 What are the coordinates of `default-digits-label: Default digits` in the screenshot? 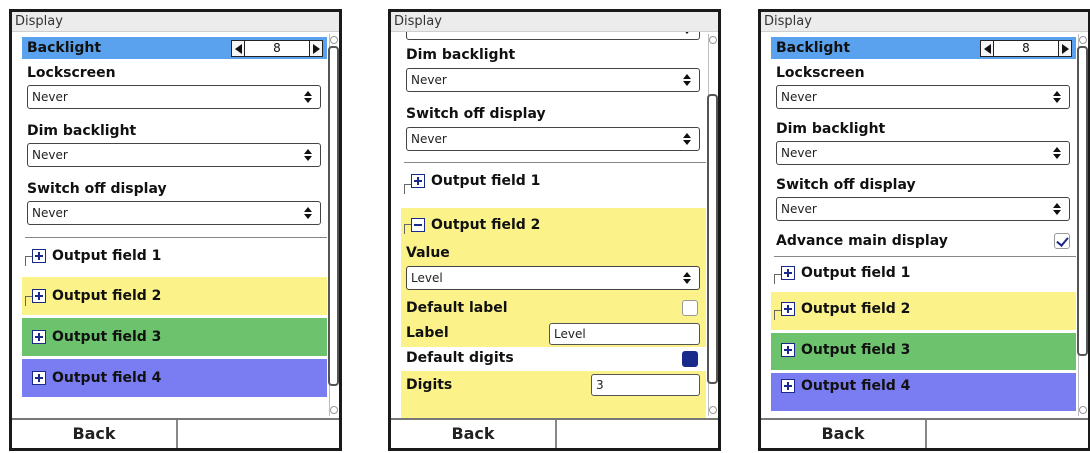 It's located at (460, 358).